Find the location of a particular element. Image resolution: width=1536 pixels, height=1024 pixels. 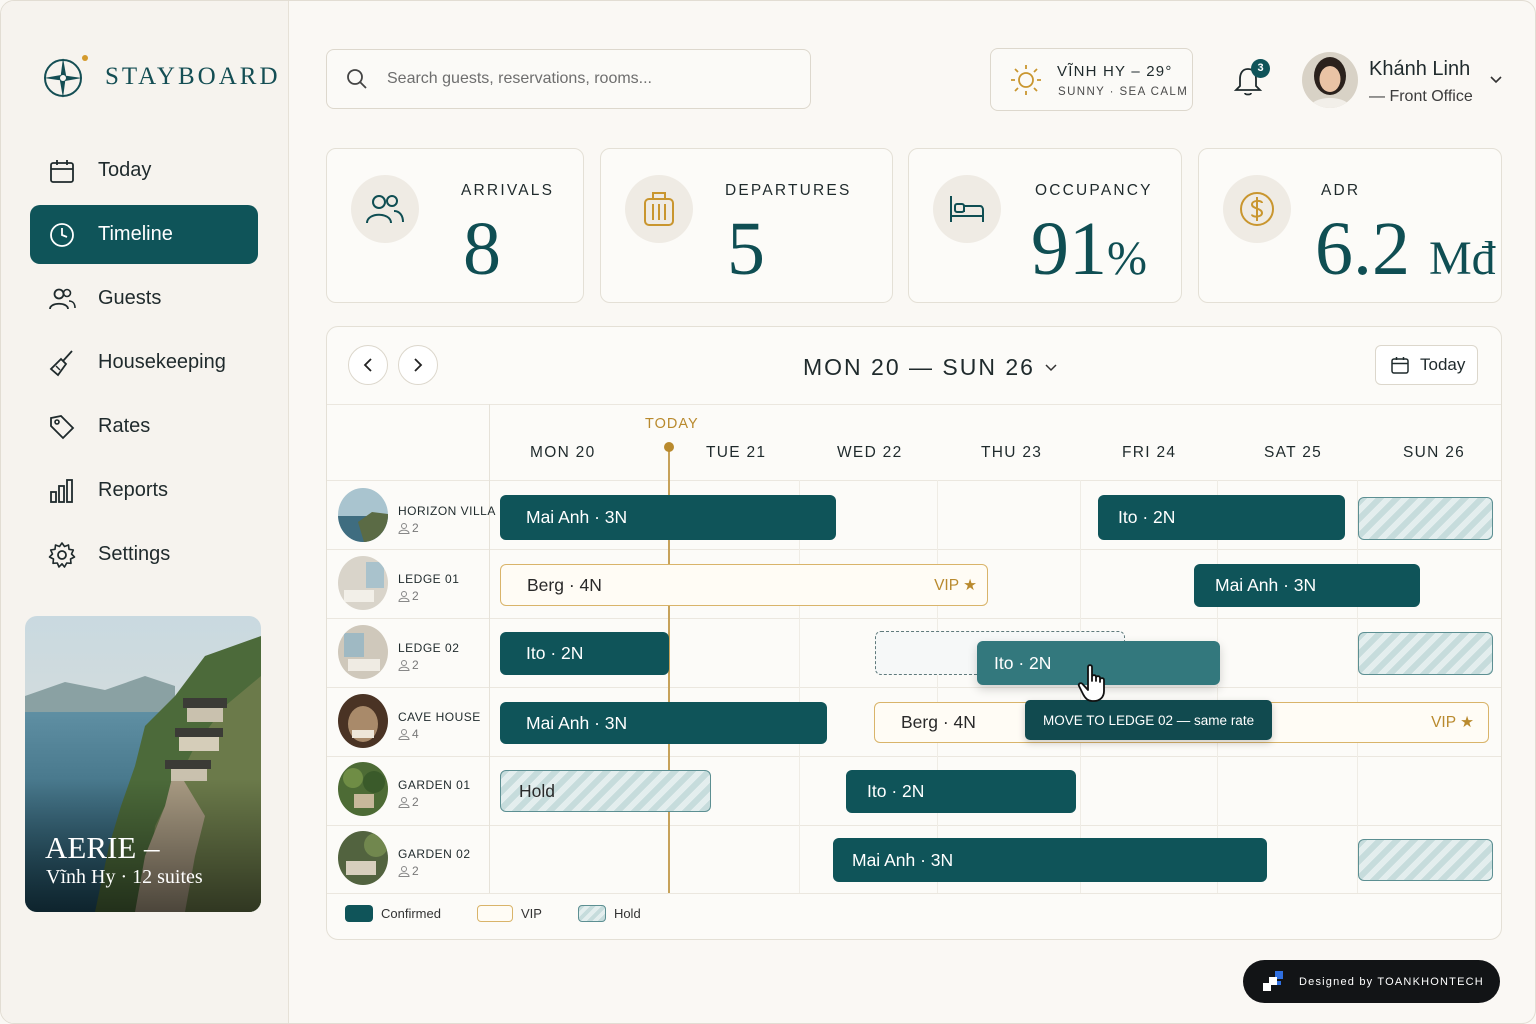

user-role: — Front Office is located at coordinates (1421, 96).